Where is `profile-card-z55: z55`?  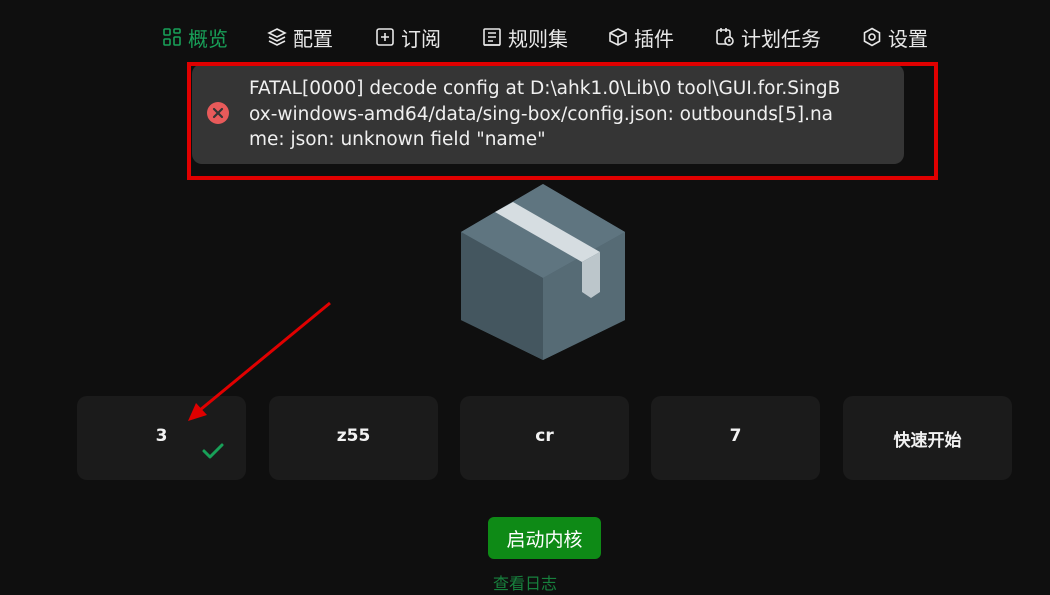 profile-card-z55: z55 is located at coordinates (353, 438).